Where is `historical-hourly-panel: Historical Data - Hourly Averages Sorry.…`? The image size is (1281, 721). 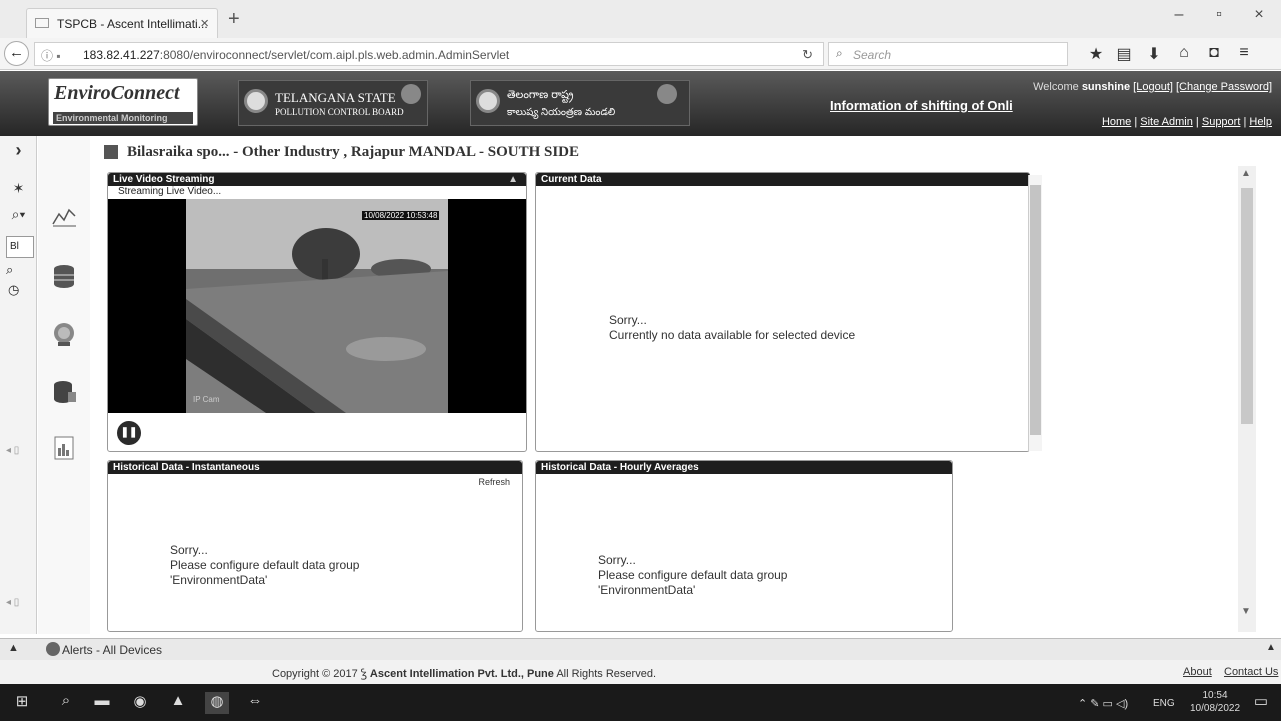
historical-hourly-panel: Historical Data - Hourly Averages Sorry.… is located at coordinates (744, 546).